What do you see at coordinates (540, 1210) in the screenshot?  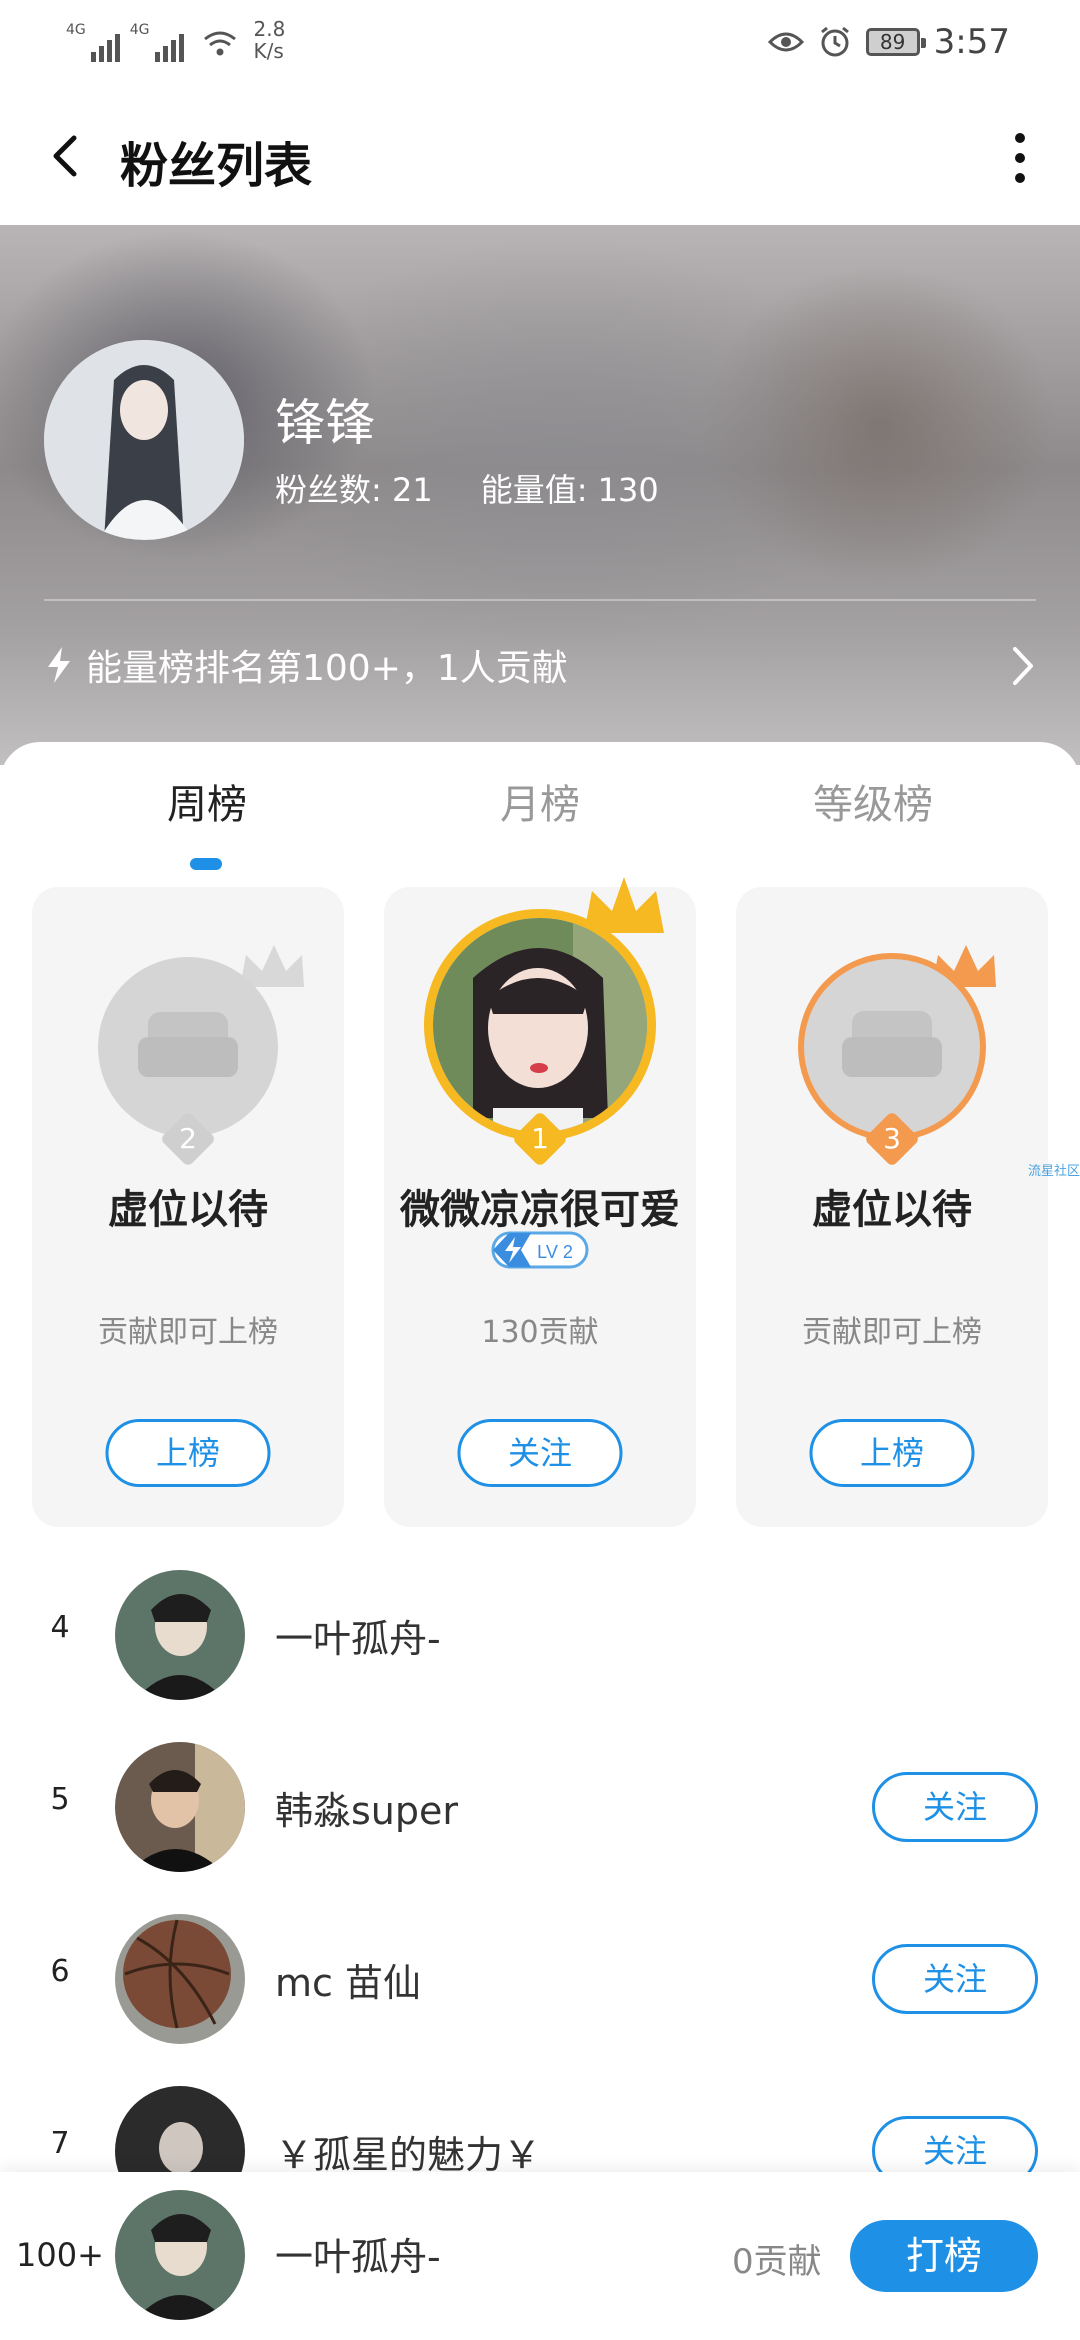 I see `podium-name: 微微凉凉很可爱` at bounding box center [540, 1210].